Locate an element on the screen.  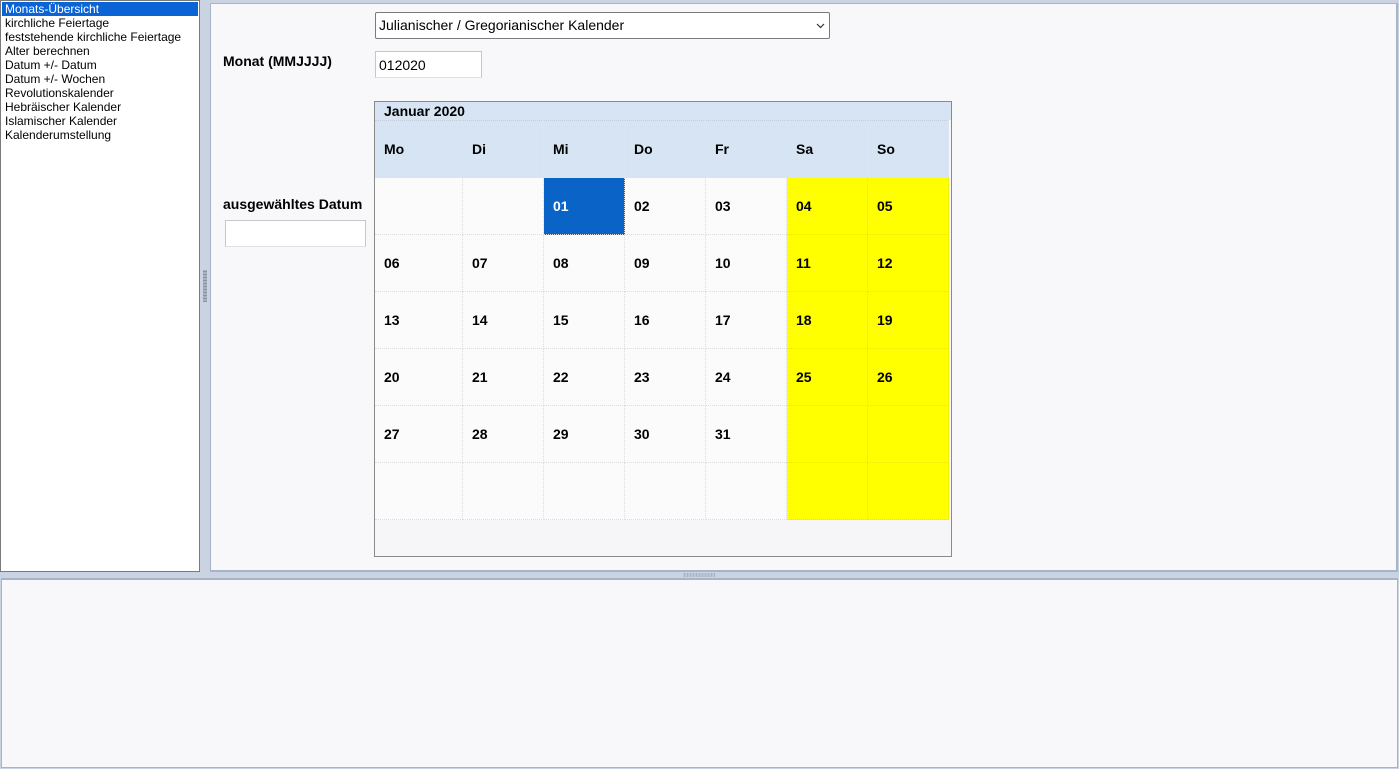
calendar-title: Januar 2020 is located at coordinates (663, 111).